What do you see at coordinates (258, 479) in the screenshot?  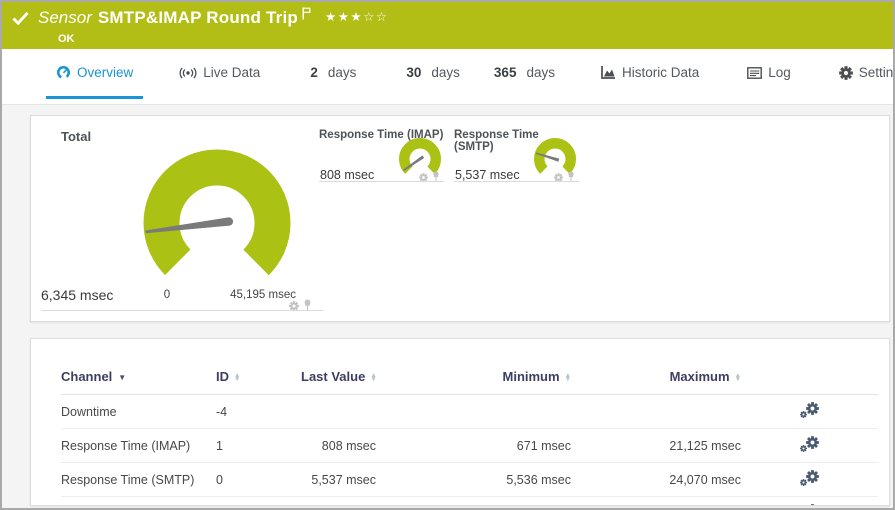 I see `channel-id: 0` at bounding box center [258, 479].